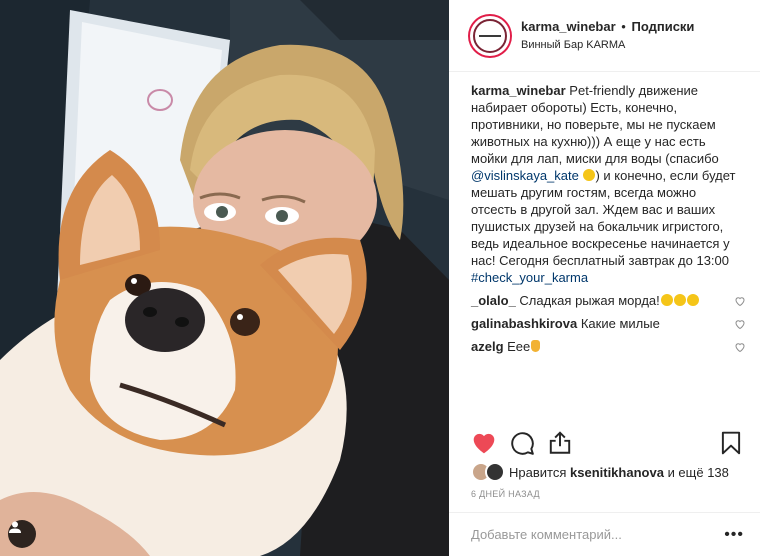 This screenshot has height=556, width=760. I want to click on caption-mention: @vislinskaya_kate, so click(525, 175).